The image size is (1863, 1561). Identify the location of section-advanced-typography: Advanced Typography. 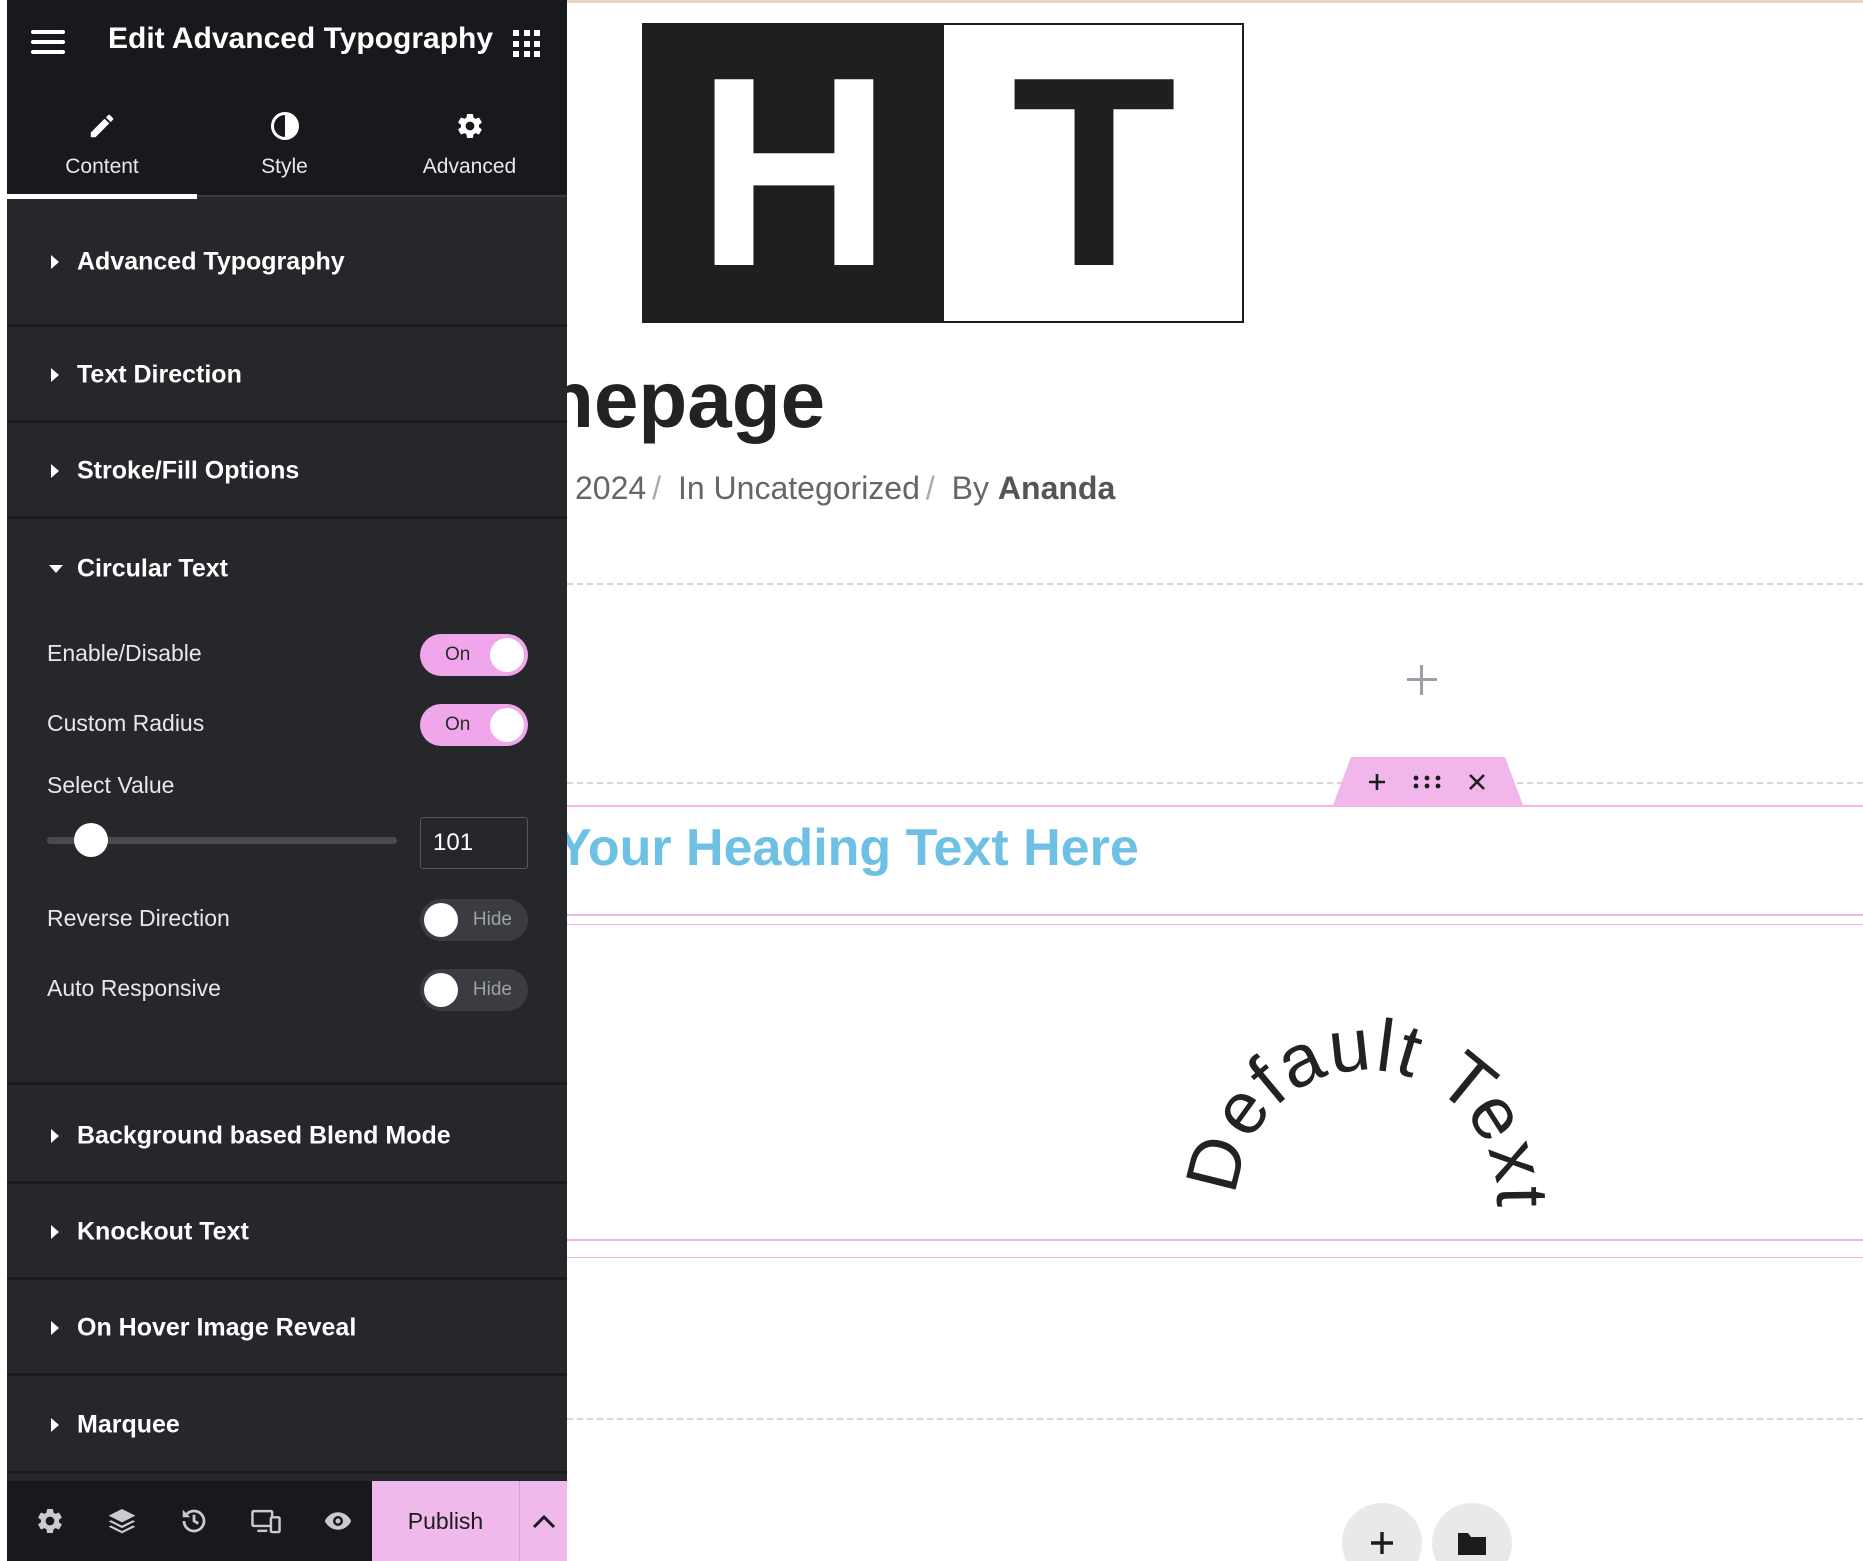
(287, 263).